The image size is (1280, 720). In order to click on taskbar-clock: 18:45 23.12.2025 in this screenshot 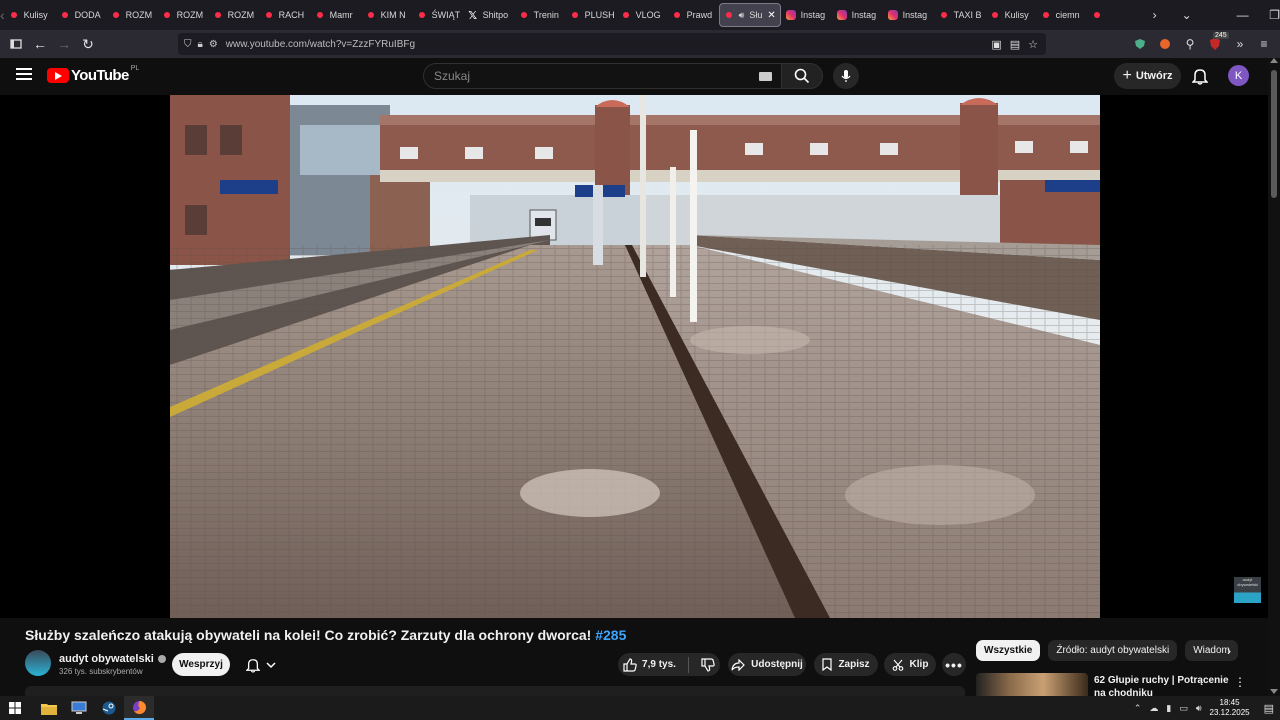, I will do `click(1230, 708)`.